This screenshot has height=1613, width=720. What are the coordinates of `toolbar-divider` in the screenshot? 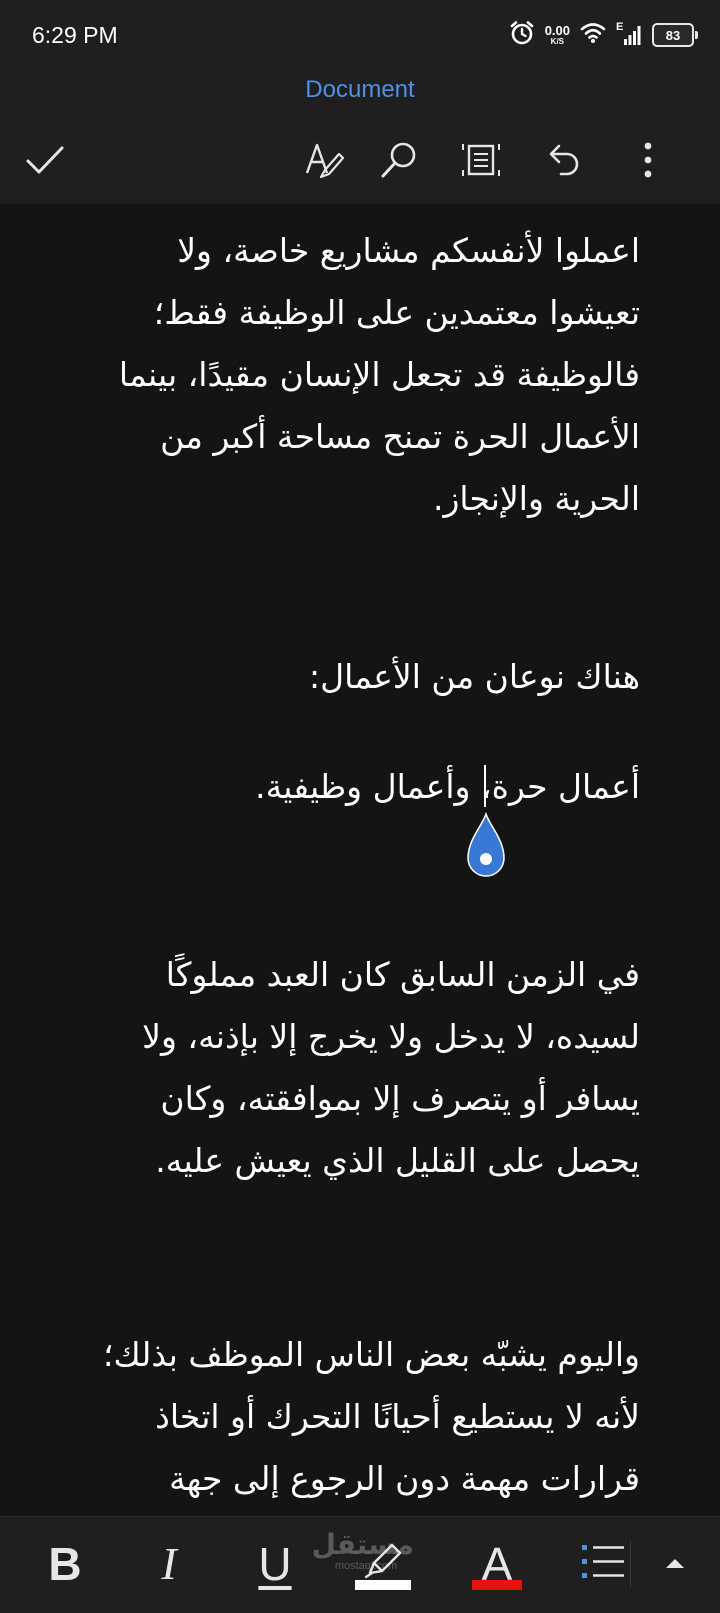 It's located at (630, 1564).